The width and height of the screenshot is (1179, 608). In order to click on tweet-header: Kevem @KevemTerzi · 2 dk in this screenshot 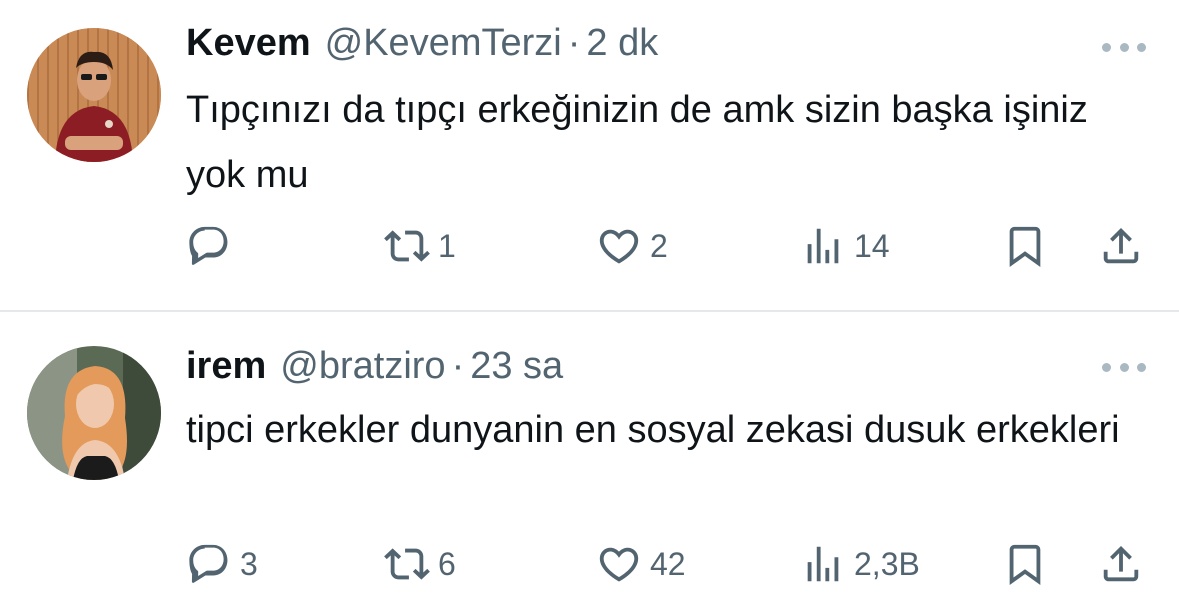, I will do `click(422, 46)`.